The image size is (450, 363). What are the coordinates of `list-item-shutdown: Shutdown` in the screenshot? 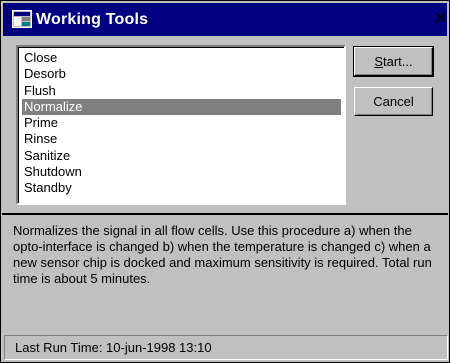 It's located at (181, 172).